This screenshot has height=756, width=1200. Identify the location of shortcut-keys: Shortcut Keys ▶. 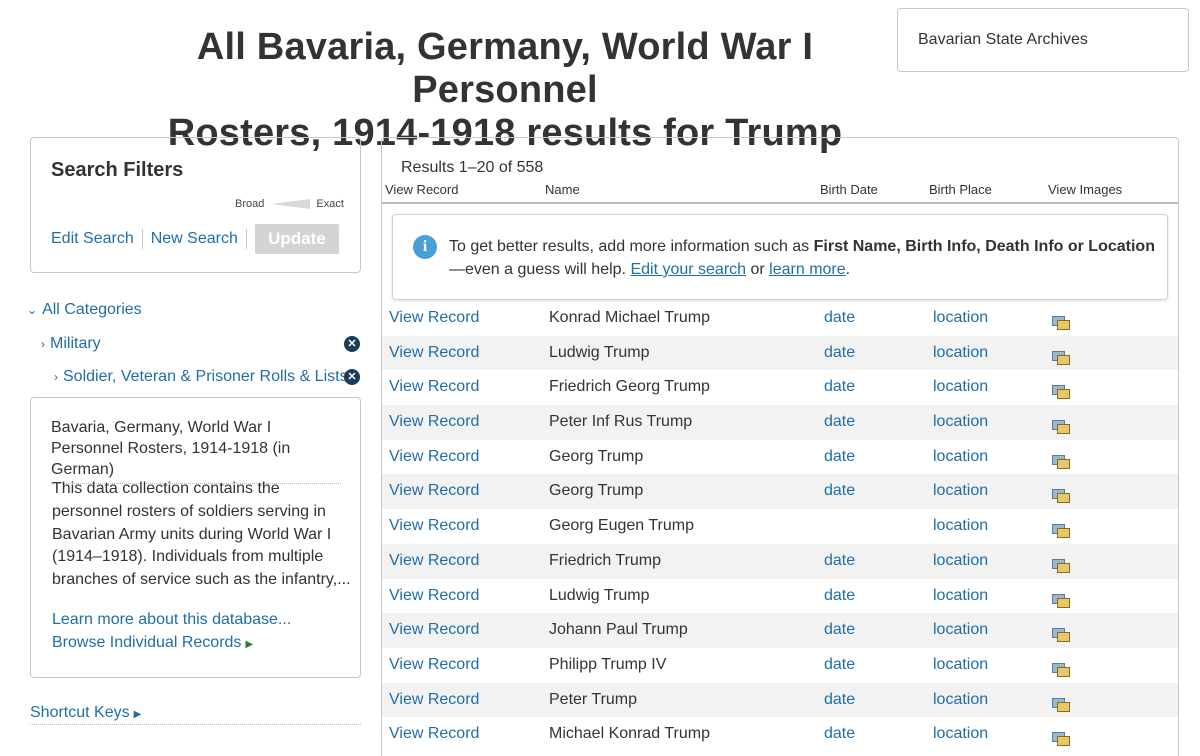
(195, 714).